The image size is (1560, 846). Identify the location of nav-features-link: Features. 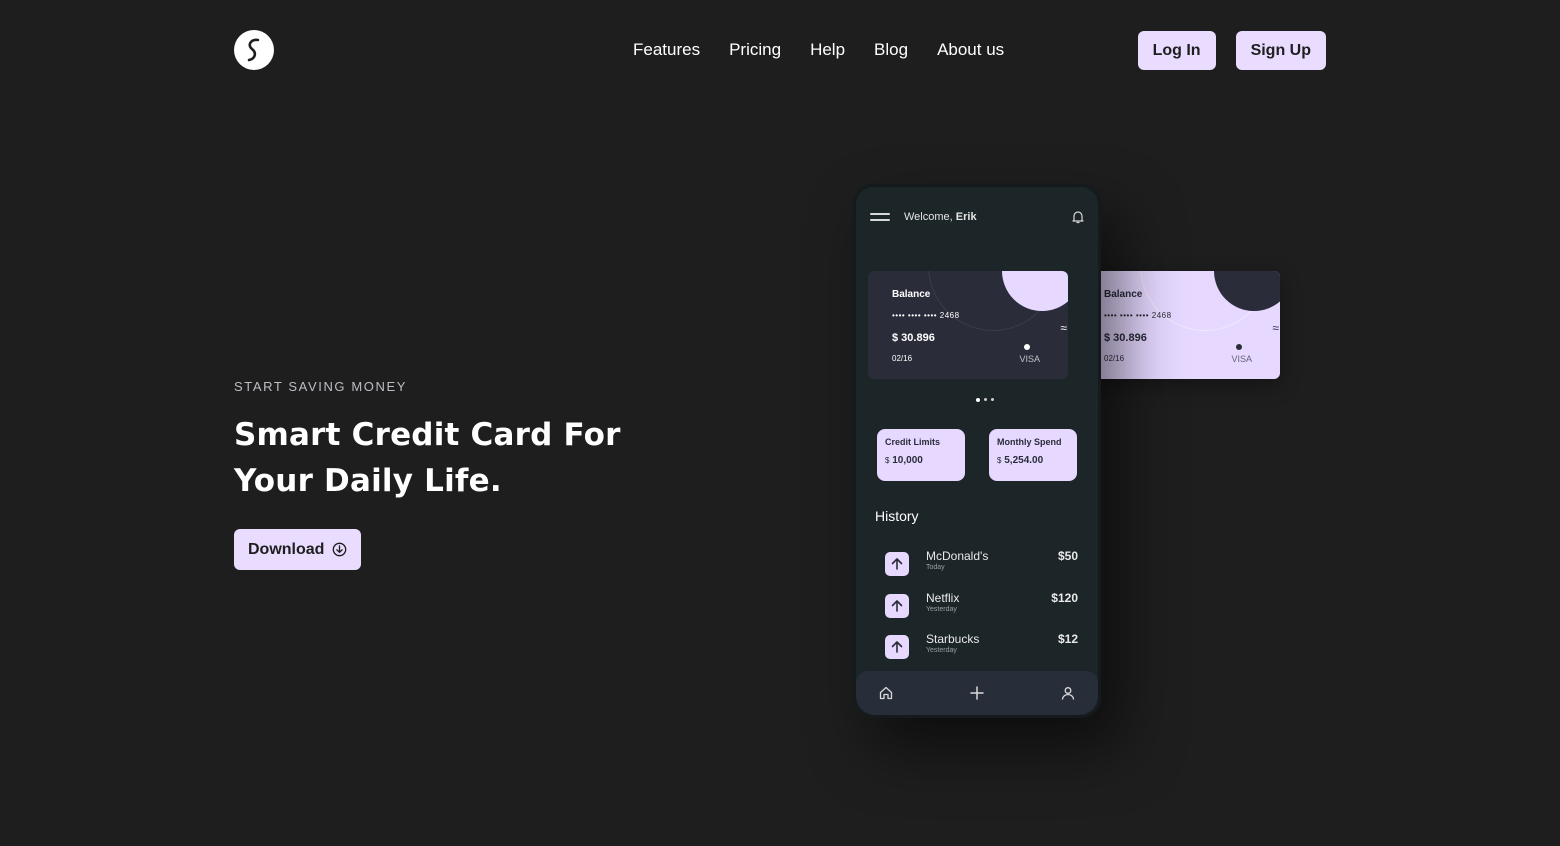
(666, 50).